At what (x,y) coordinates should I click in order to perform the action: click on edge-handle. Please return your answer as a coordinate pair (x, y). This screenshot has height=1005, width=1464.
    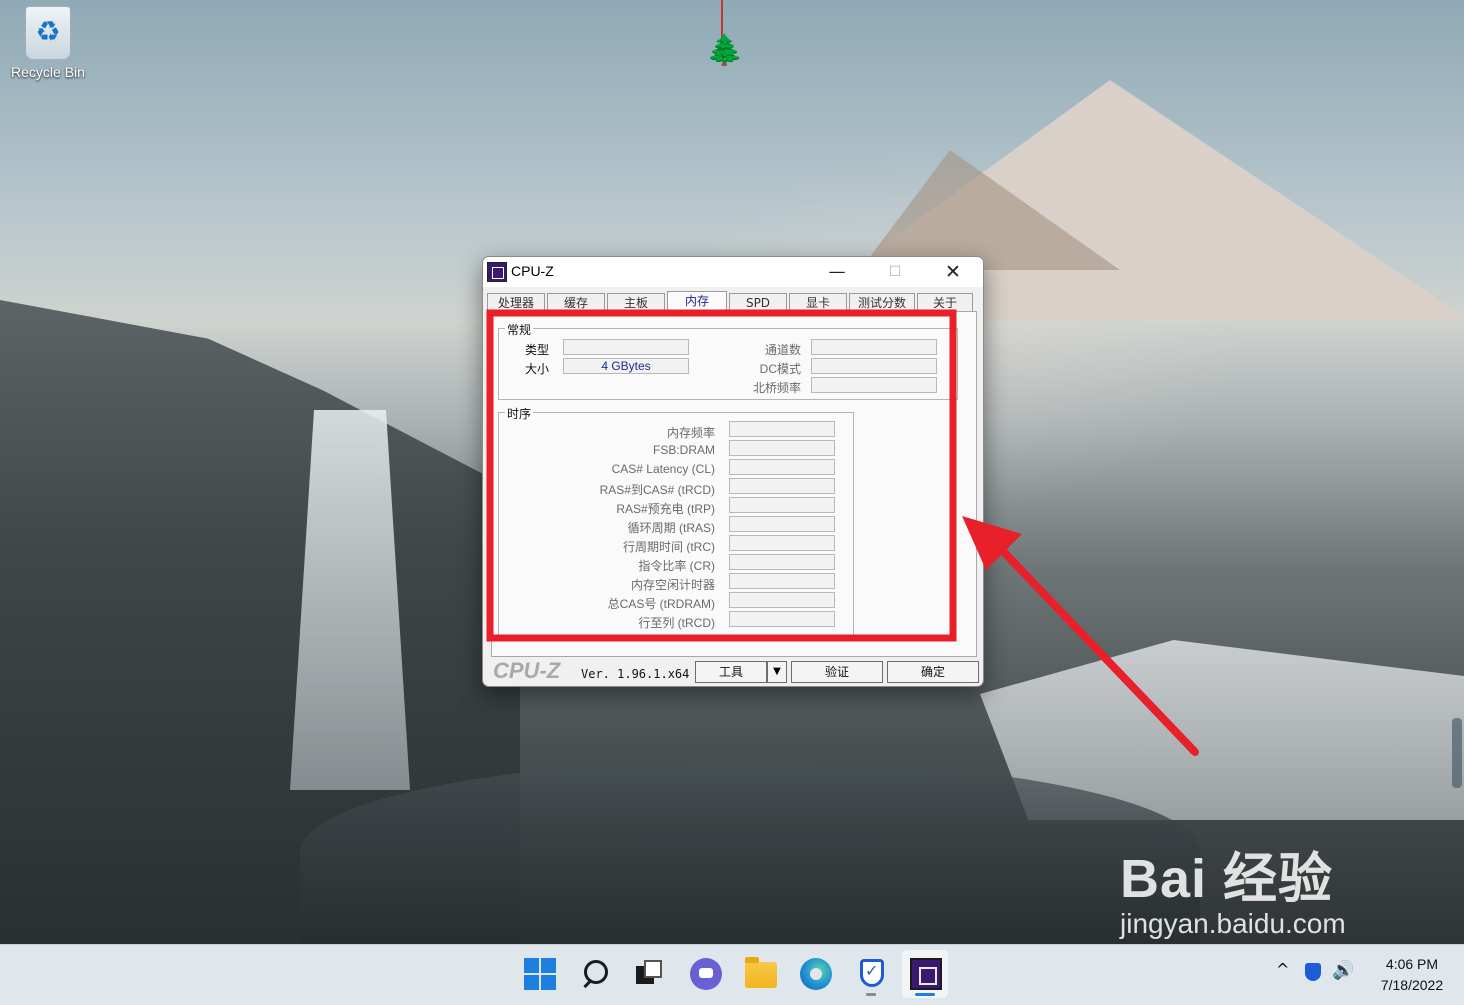
    Looking at the image, I should click on (1457, 753).